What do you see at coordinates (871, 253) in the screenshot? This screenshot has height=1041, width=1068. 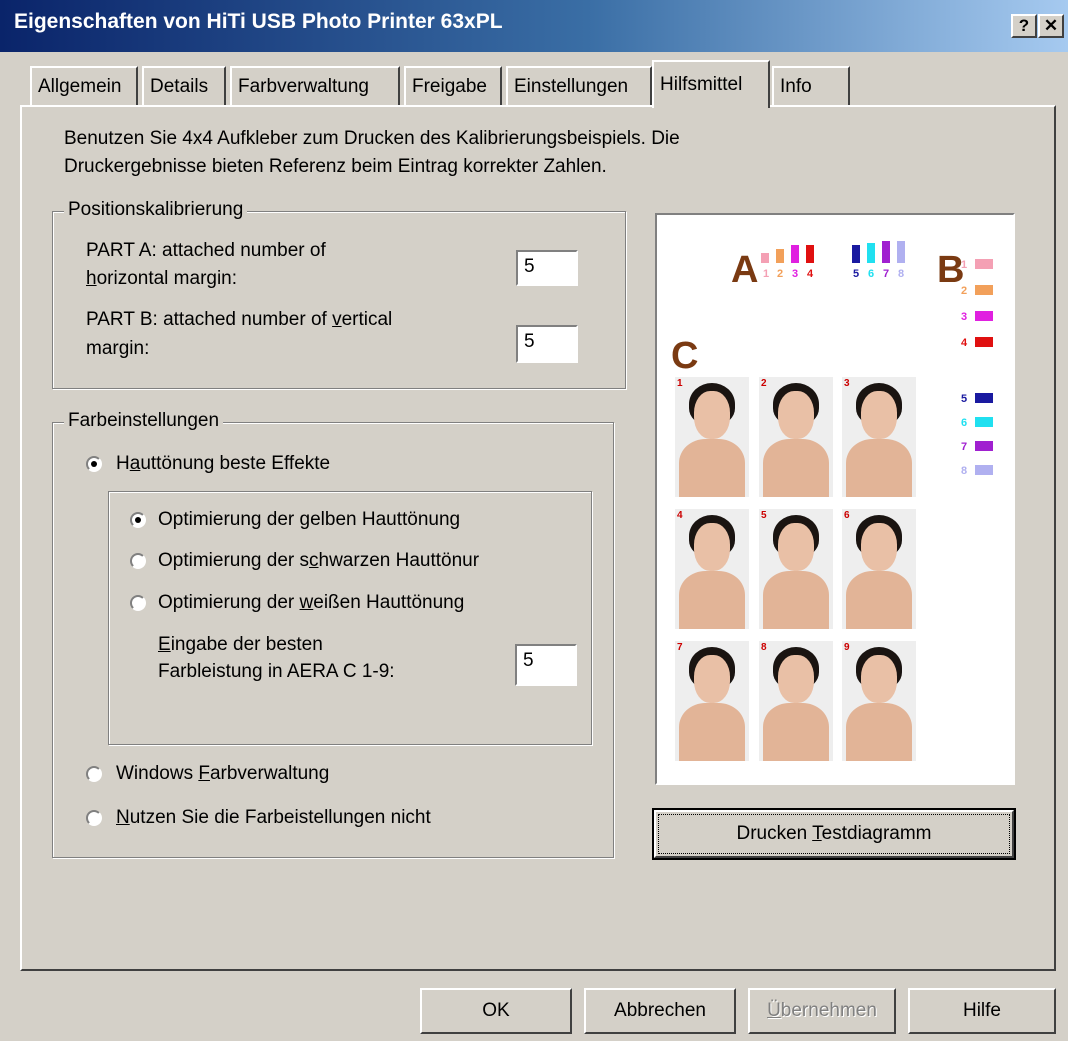 I see `swatch-a6` at bounding box center [871, 253].